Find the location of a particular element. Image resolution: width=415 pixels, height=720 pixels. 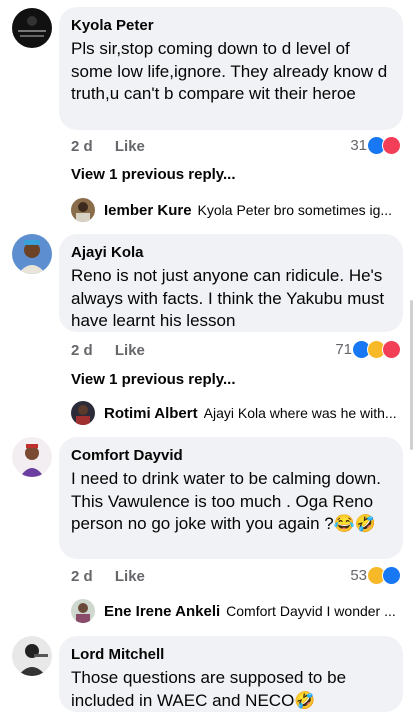

comment-author: Comfort Dayvid is located at coordinates (231, 455).